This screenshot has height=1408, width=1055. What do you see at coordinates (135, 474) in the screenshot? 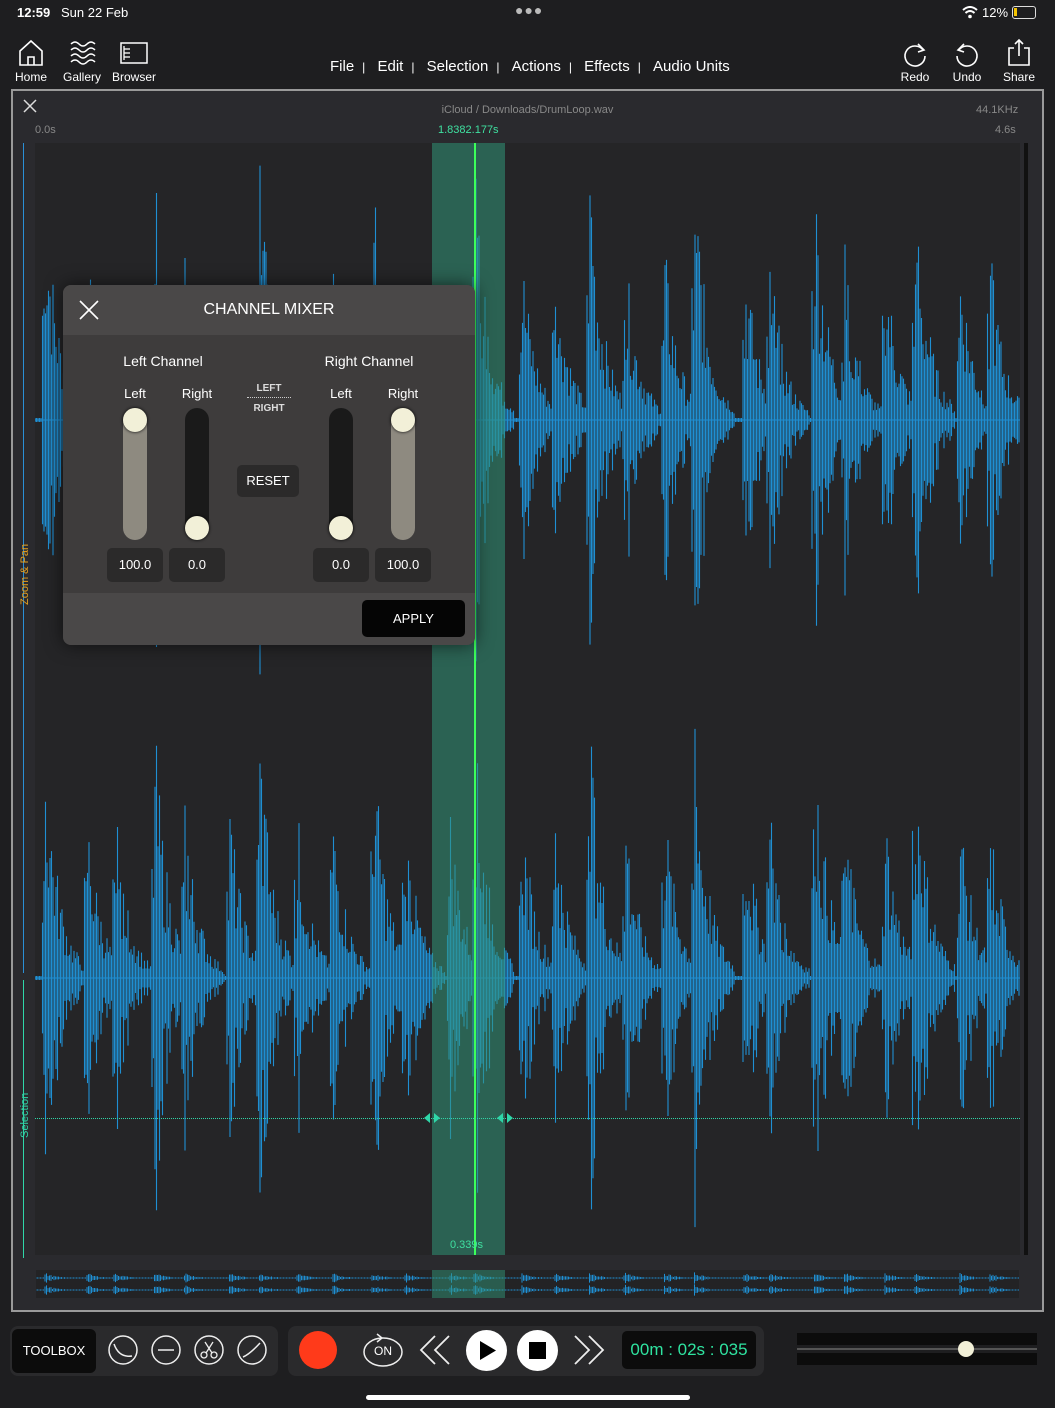
I see `slider-left-left` at bounding box center [135, 474].